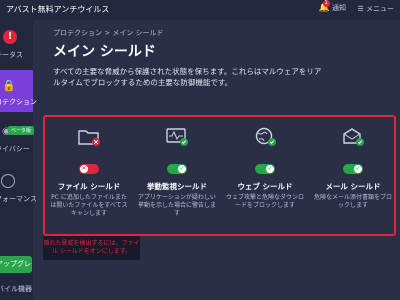 The image size is (400, 300). I want to click on shield-card-mail: ✓ メール シールド 危険なメール添付書類をブロックします, so click(353, 175).